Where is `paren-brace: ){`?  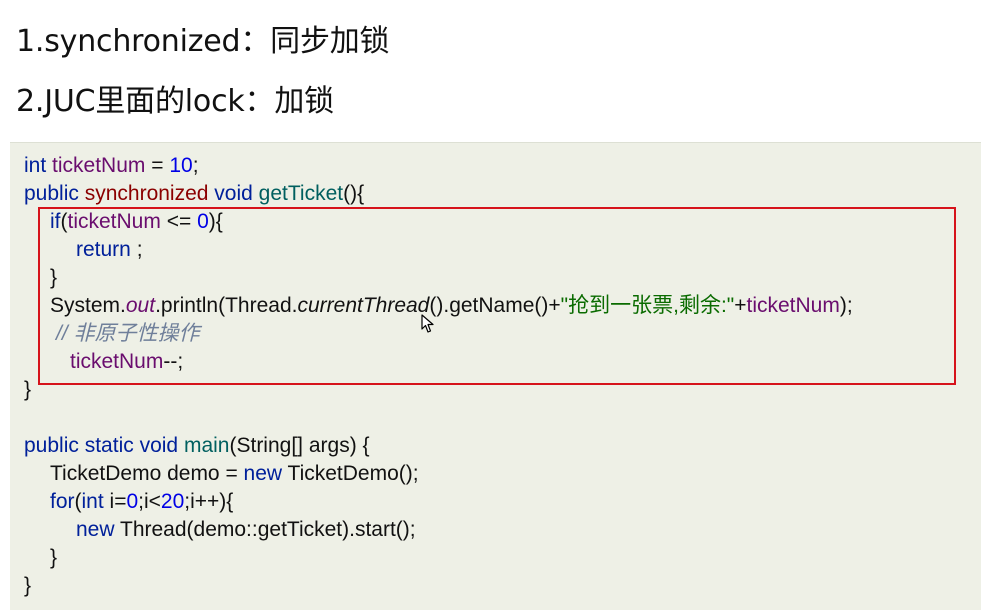
paren-brace: ){ is located at coordinates (215, 221).